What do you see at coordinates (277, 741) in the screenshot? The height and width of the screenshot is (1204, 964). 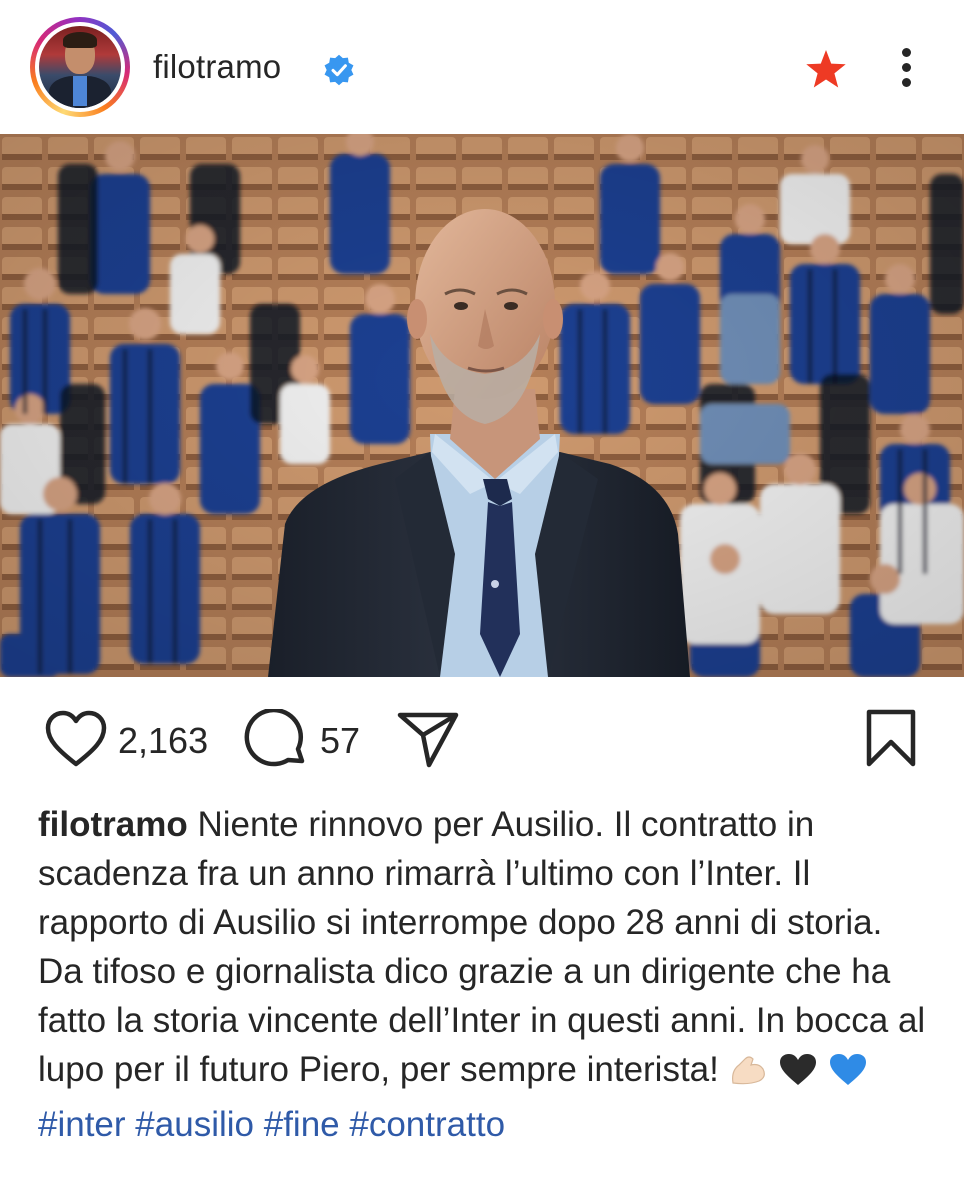 I see `comment-icon` at bounding box center [277, 741].